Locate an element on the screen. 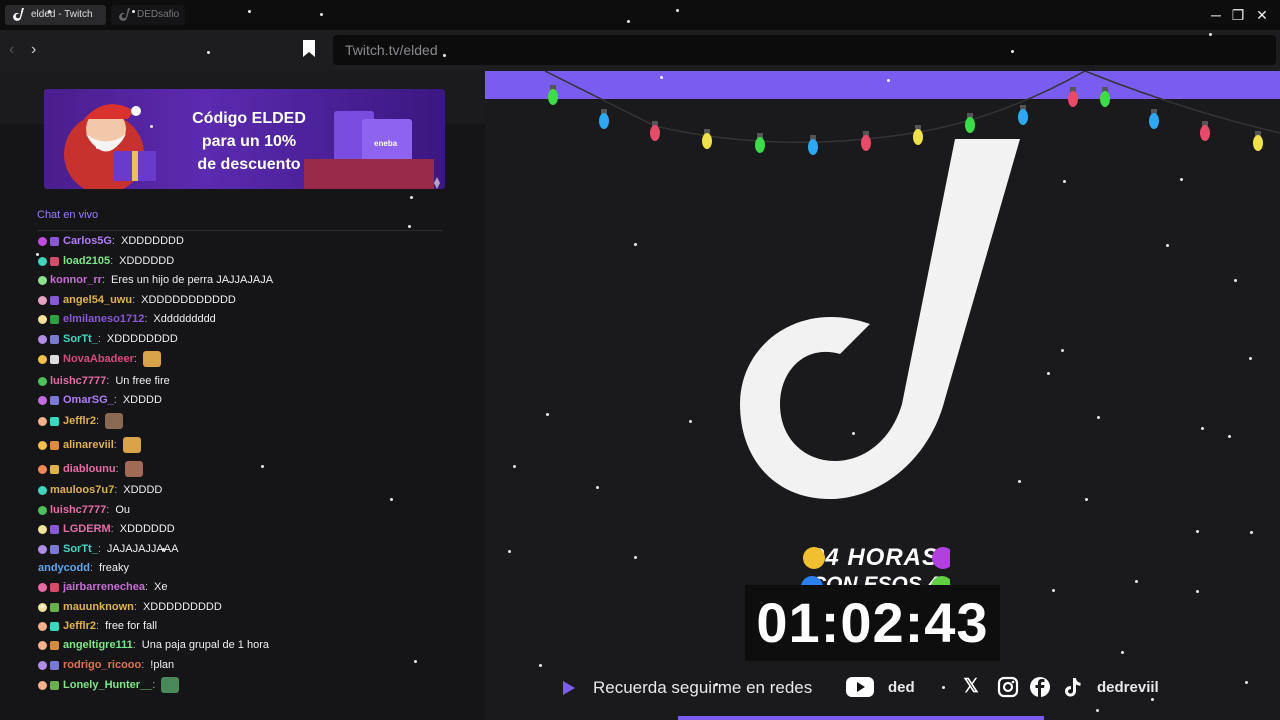 The height and width of the screenshot is (720, 1280). chat-text: Un free fire is located at coordinates (142, 381).